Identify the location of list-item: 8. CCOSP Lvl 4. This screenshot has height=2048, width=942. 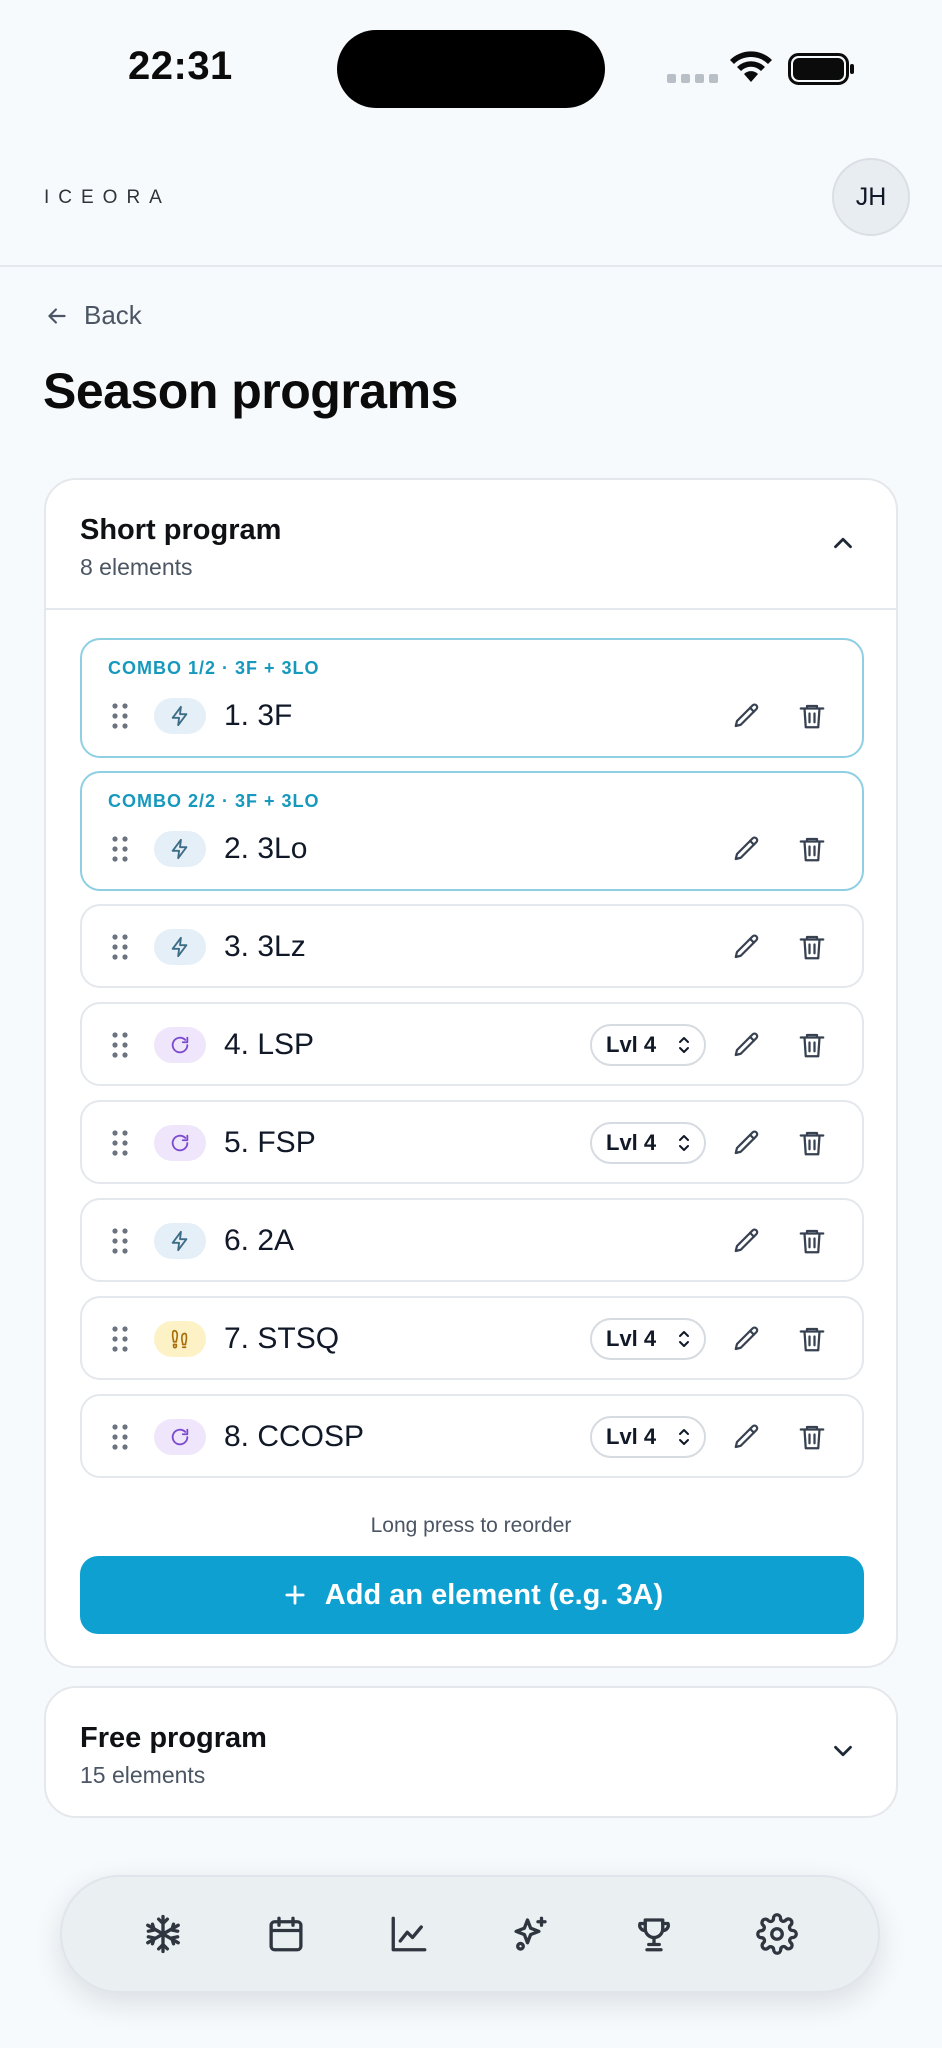
(472, 1436).